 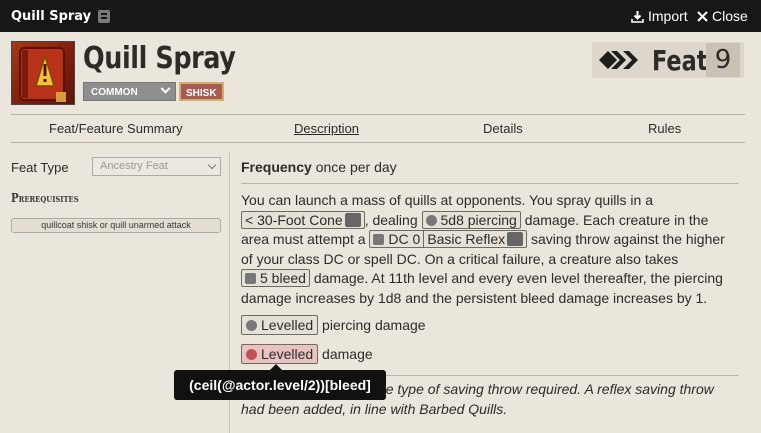 I want to click on levelled-row: Levelled damage, so click(x=307, y=354).